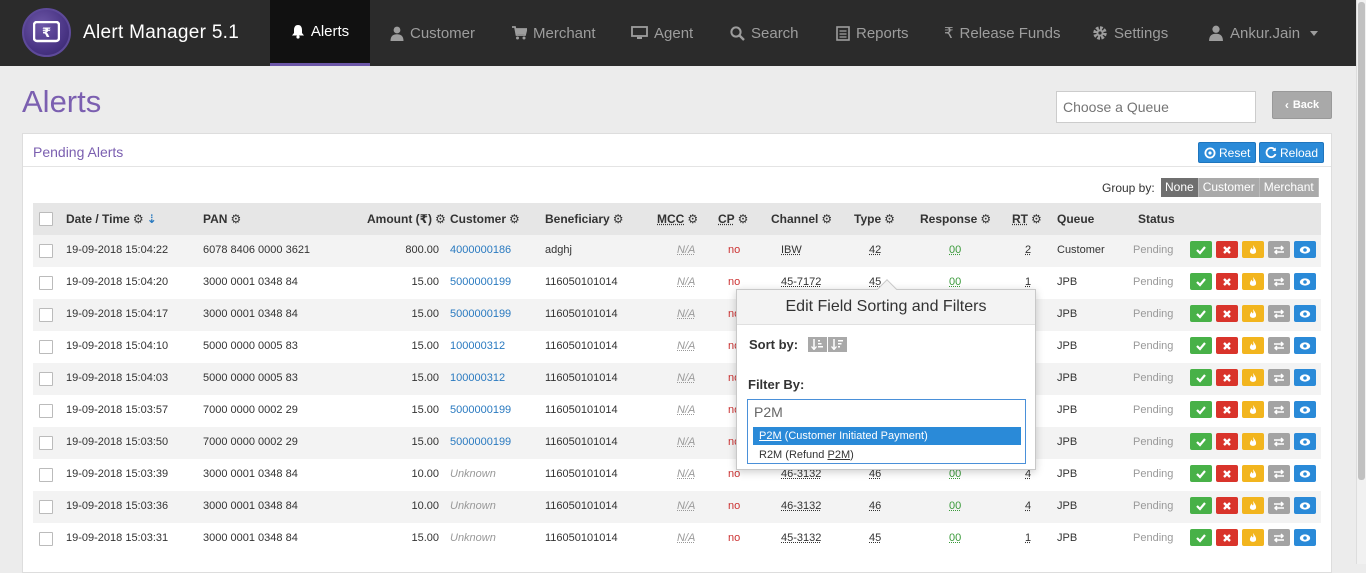  Describe the element at coordinates (46, 32) in the screenshot. I see `app-logo: ₹` at that location.